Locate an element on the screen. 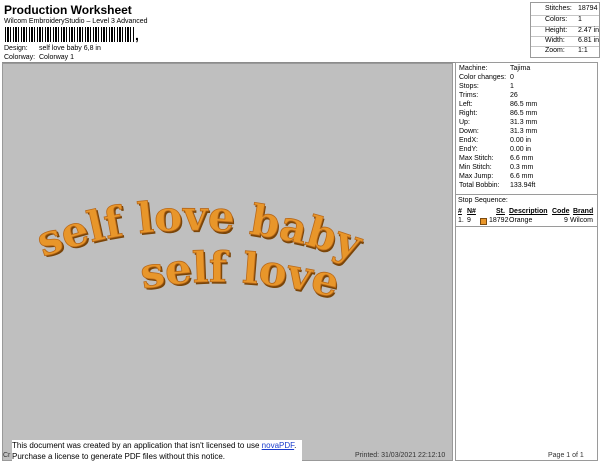 The image size is (600, 467). design-row: Design: self love baby 6,8 in is located at coordinates (52, 48).